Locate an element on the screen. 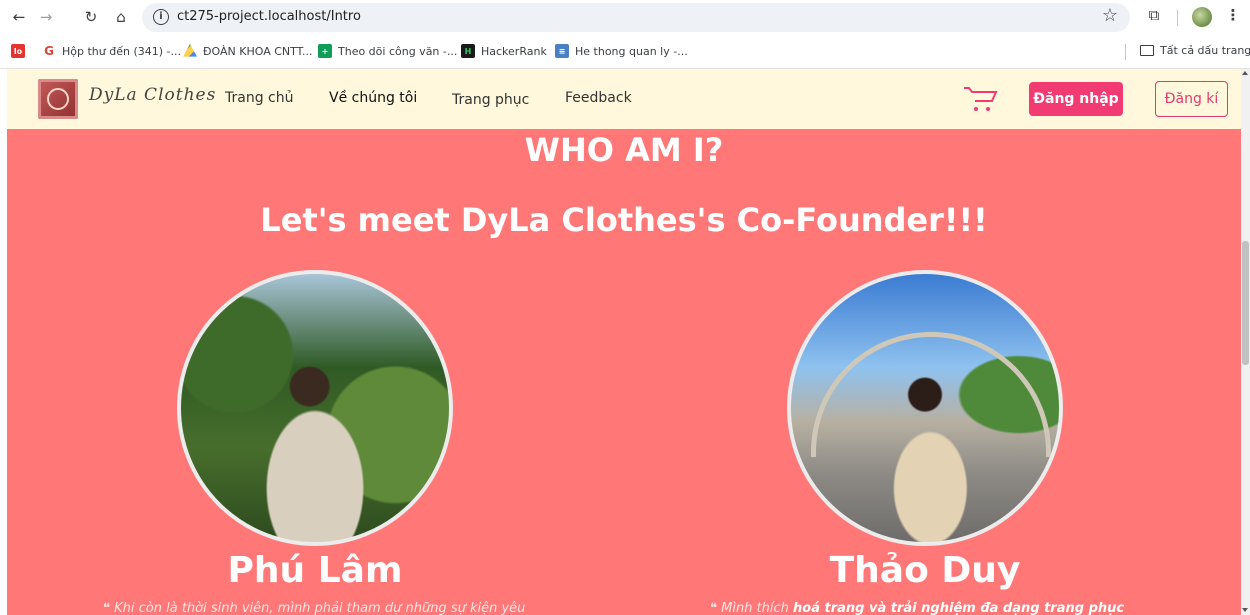  folder-icon is located at coordinates (1147, 50).